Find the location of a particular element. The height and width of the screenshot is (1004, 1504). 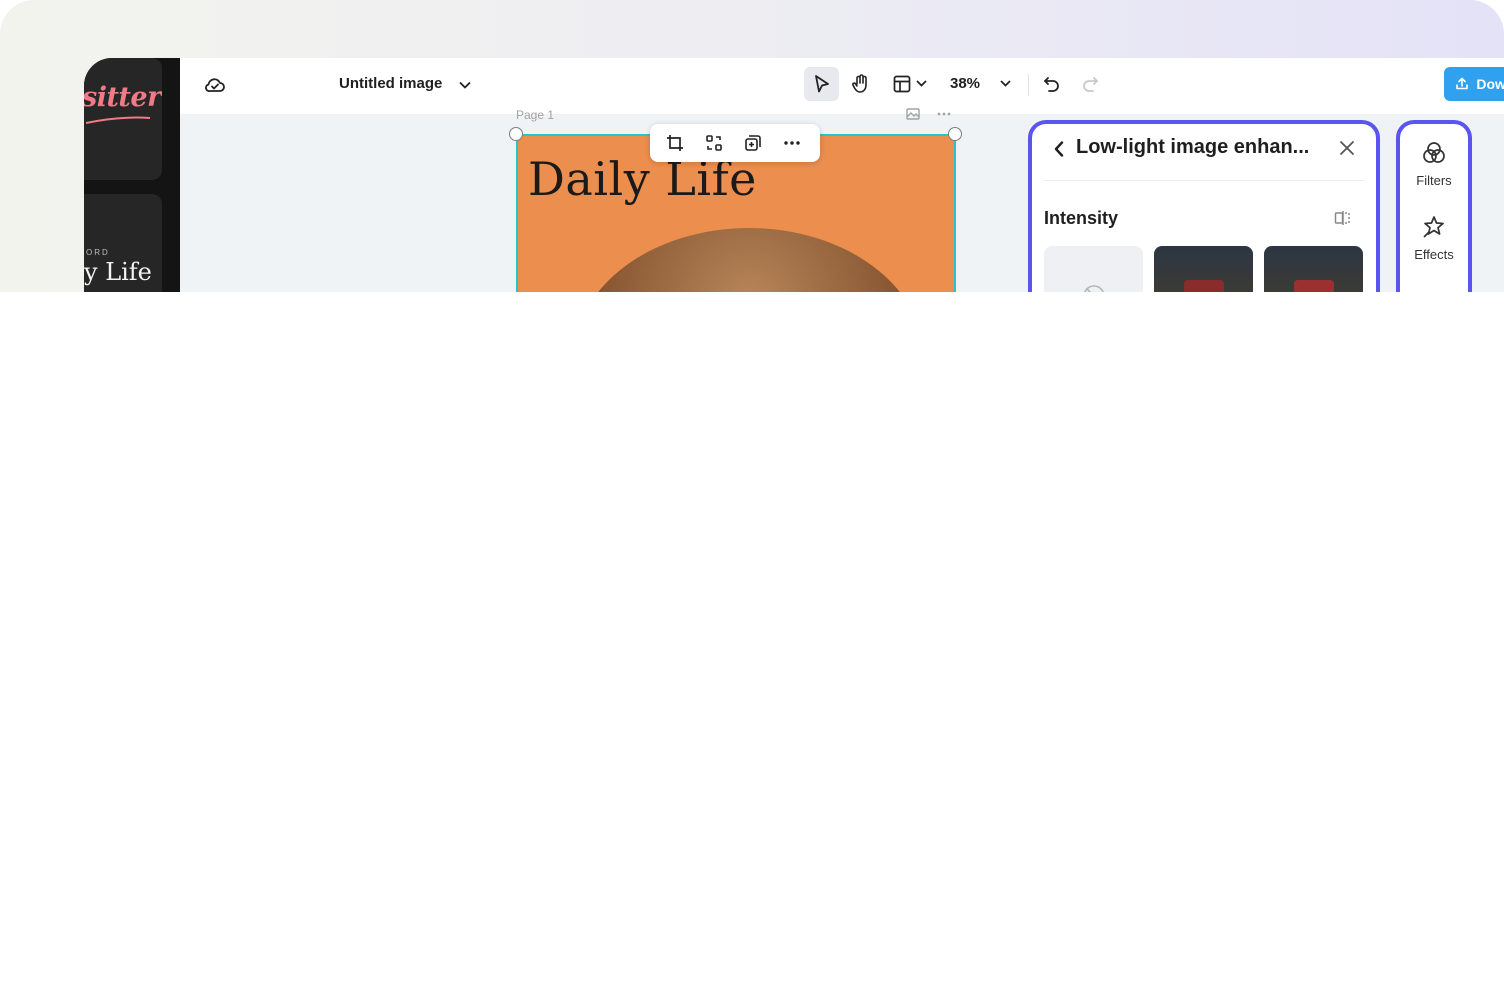

download-all-button: Download all is located at coordinates (1474, 84).